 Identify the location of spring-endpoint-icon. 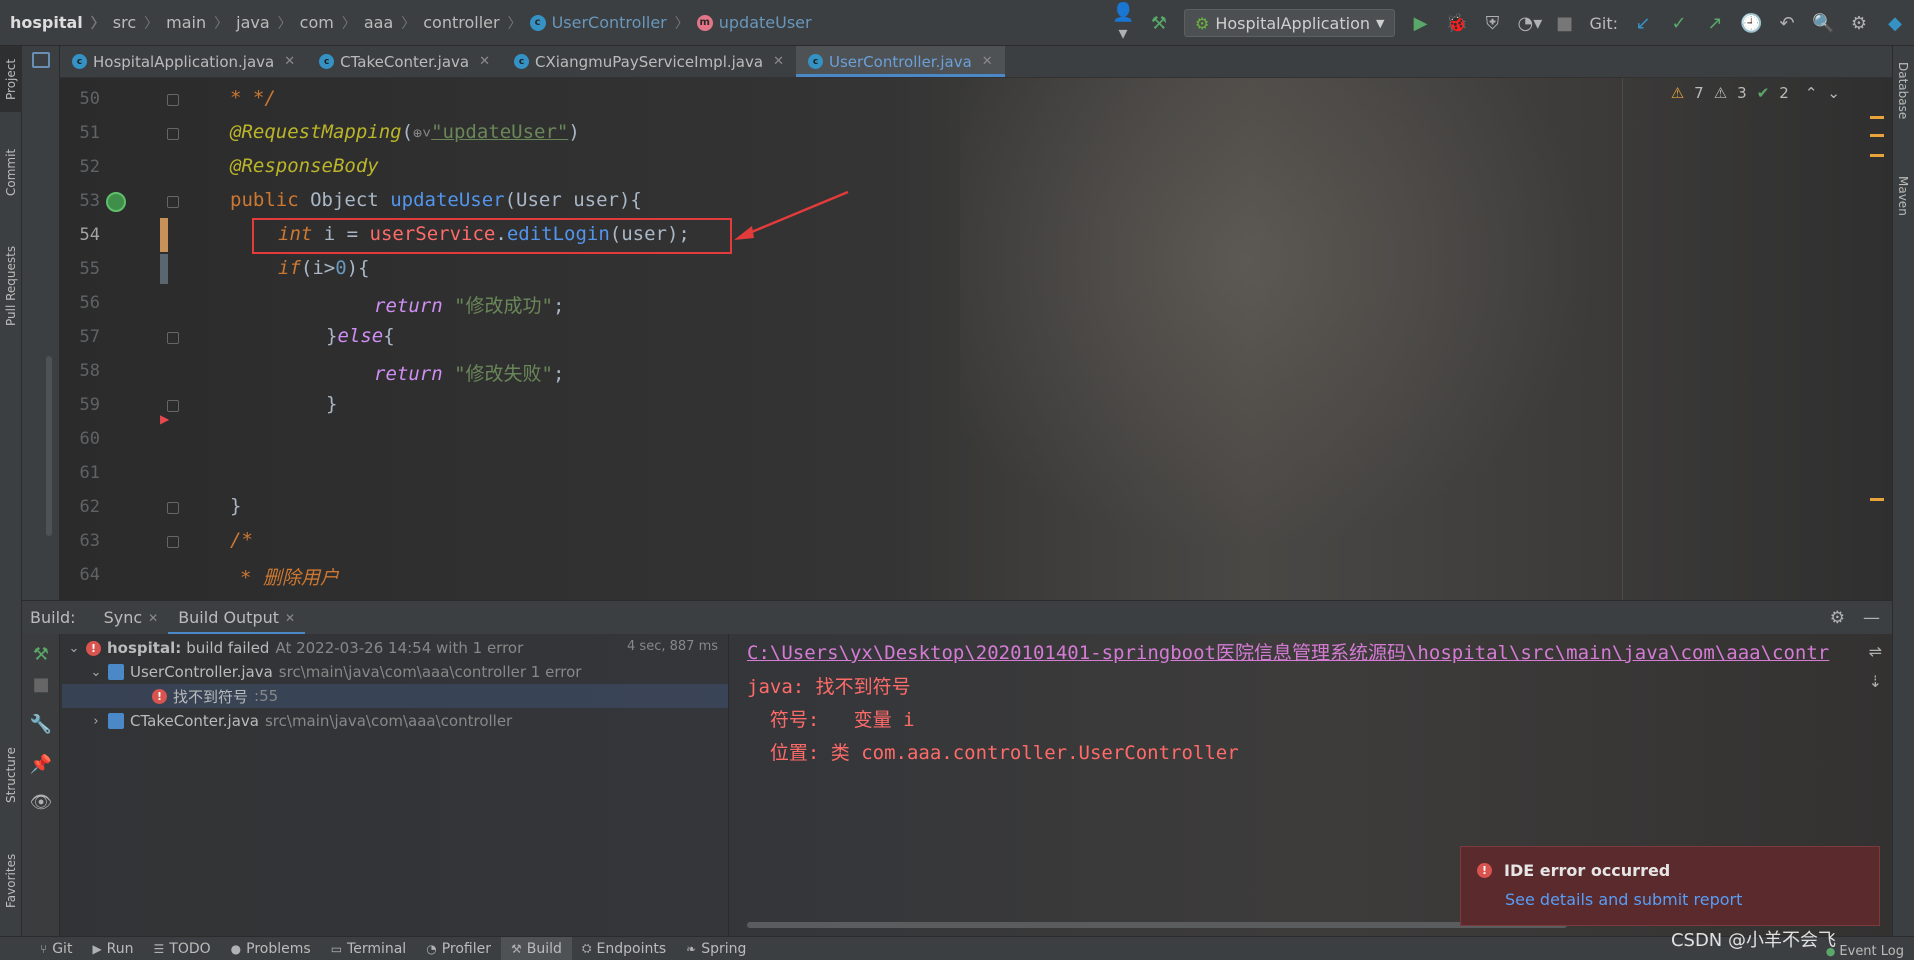
(116, 202).